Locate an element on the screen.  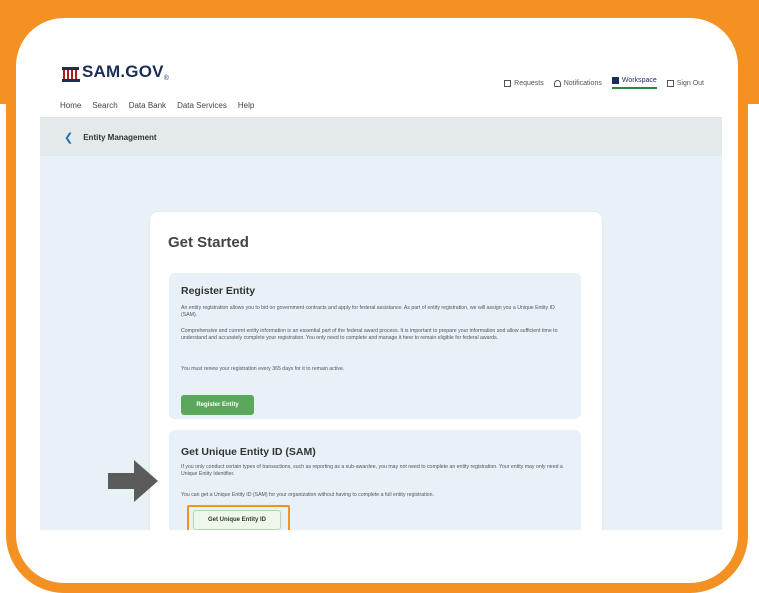
notifications-link: Notifications is located at coordinates (577, 83).